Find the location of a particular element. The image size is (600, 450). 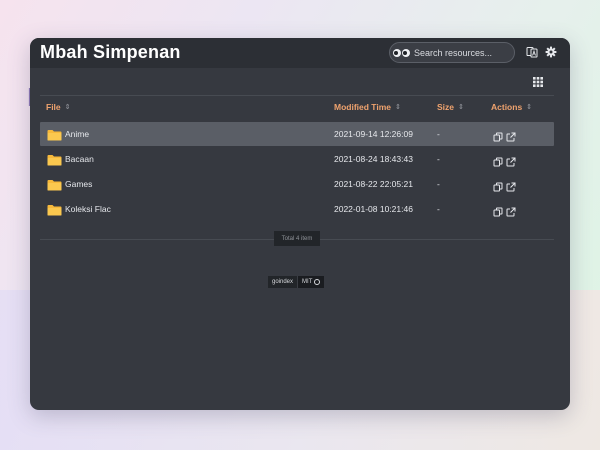

column-header-size: Size ⇕ is located at coordinates (450, 107).